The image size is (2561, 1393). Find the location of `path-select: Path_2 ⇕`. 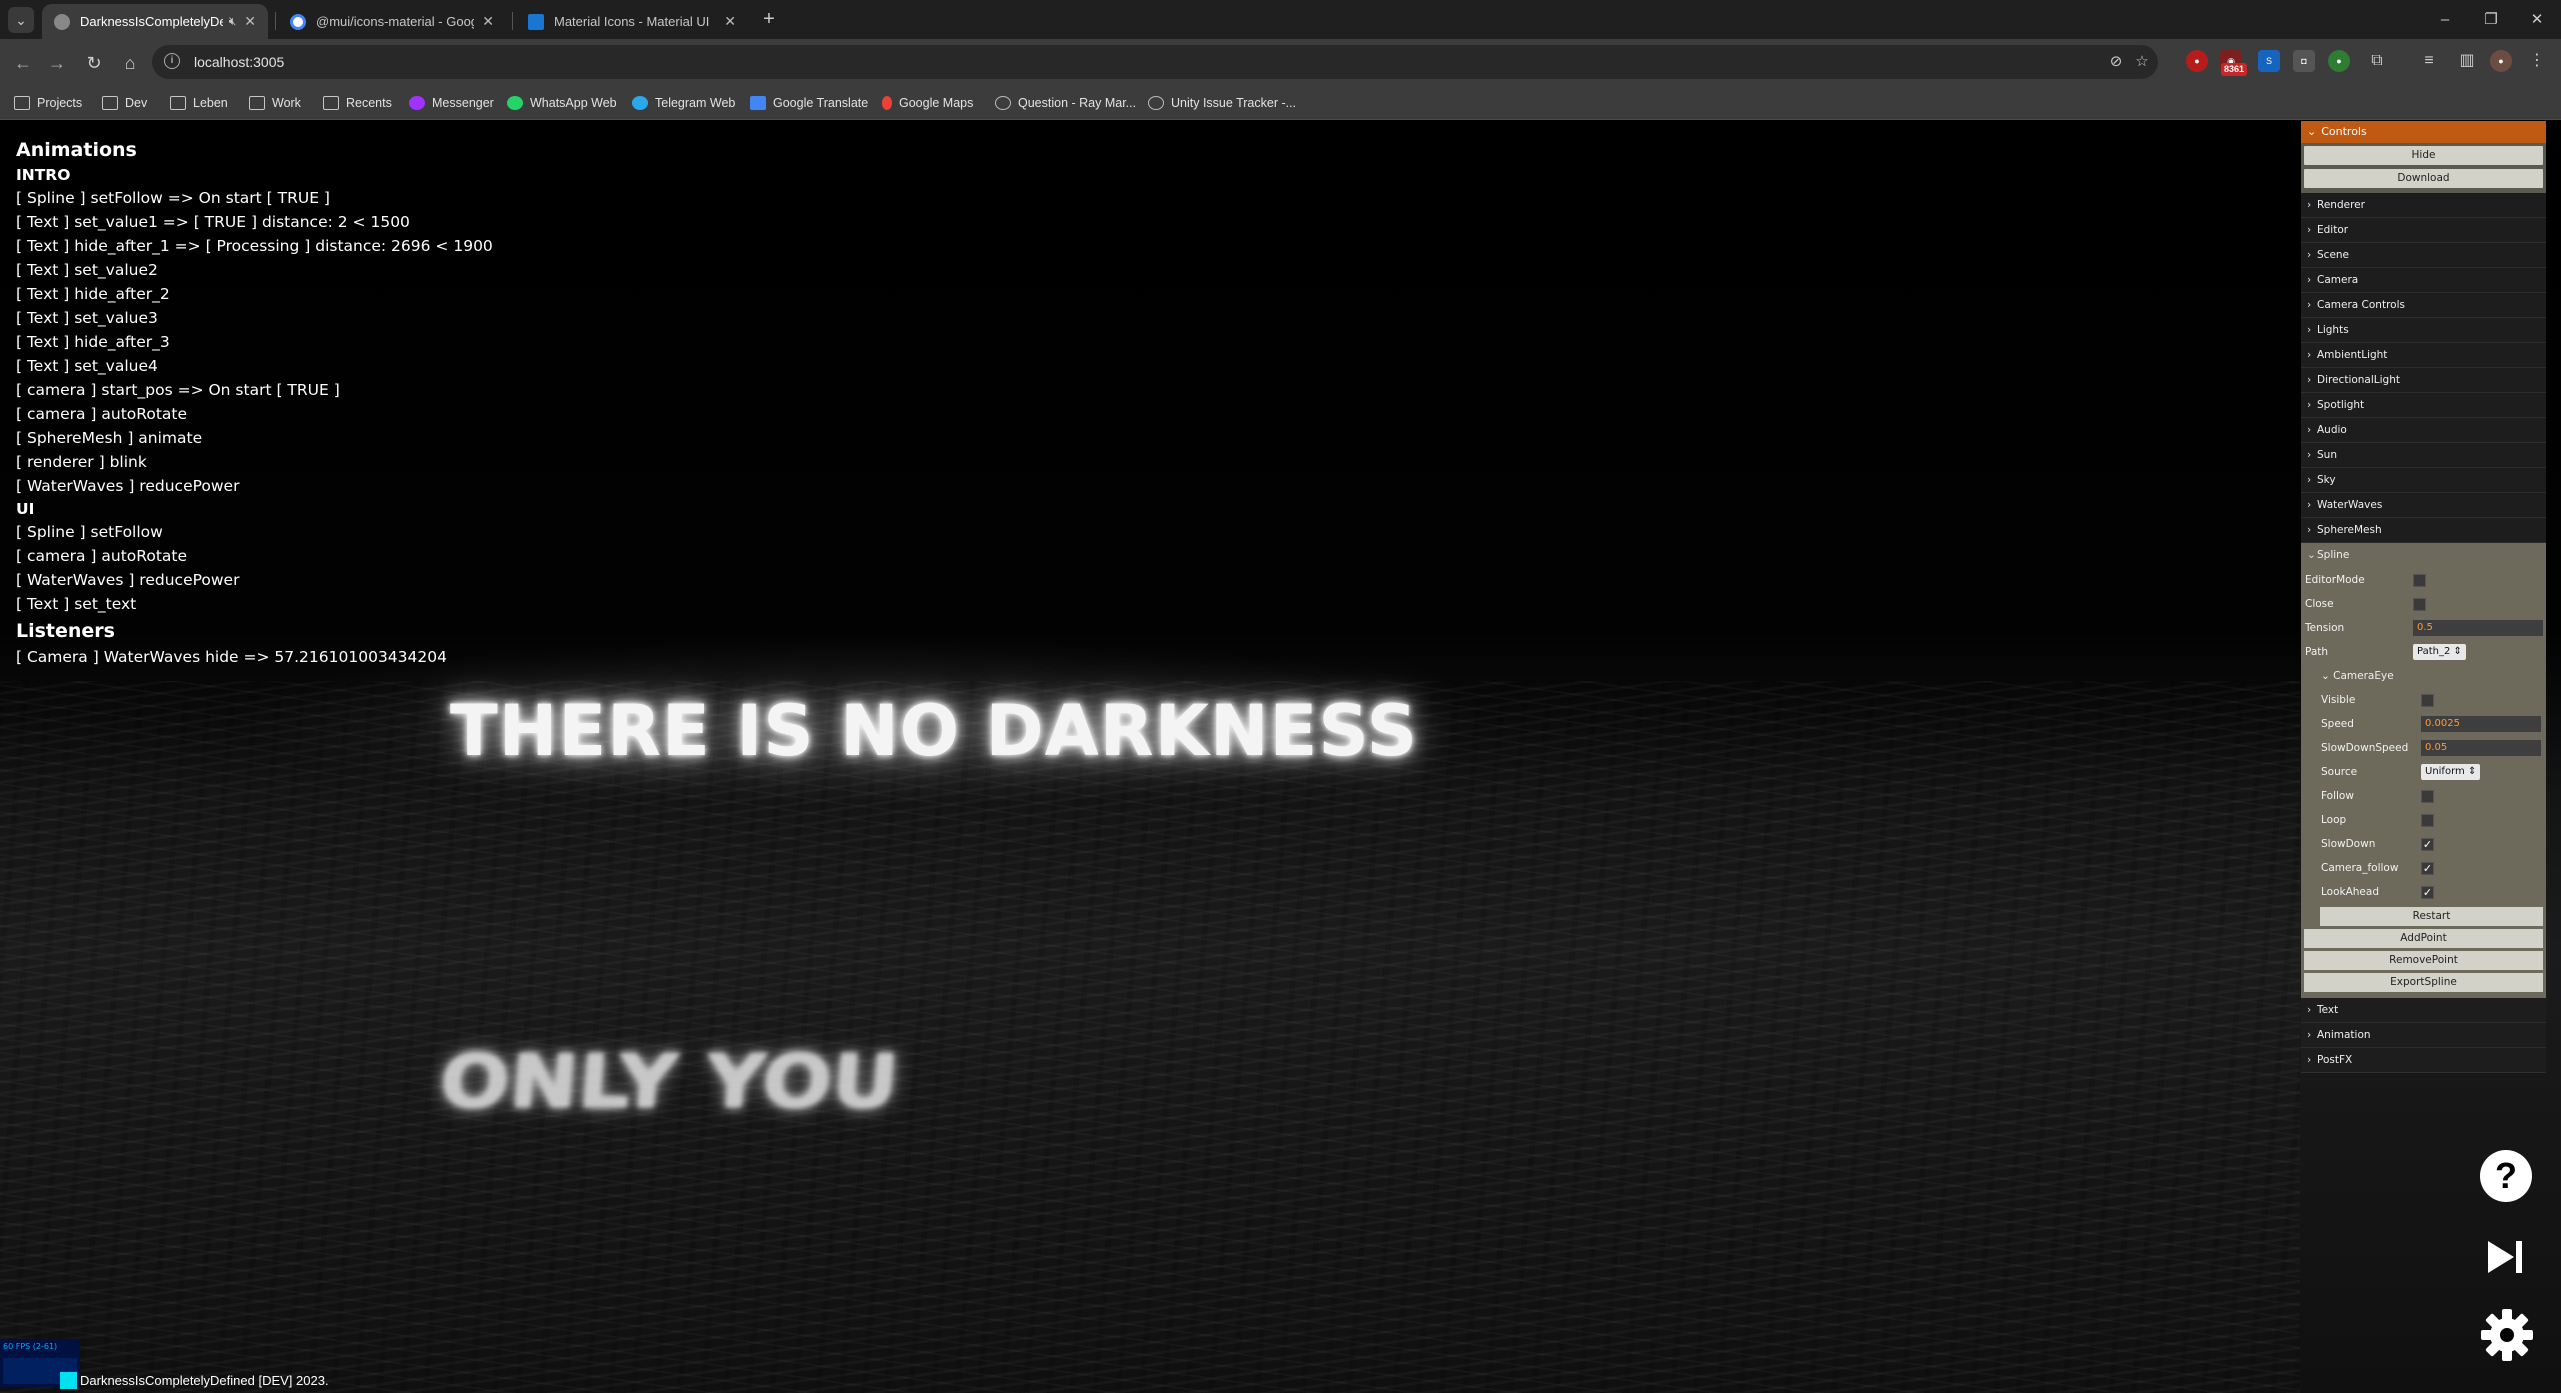

path-select: Path_2 ⇕ is located at coordinates (2439, 652).